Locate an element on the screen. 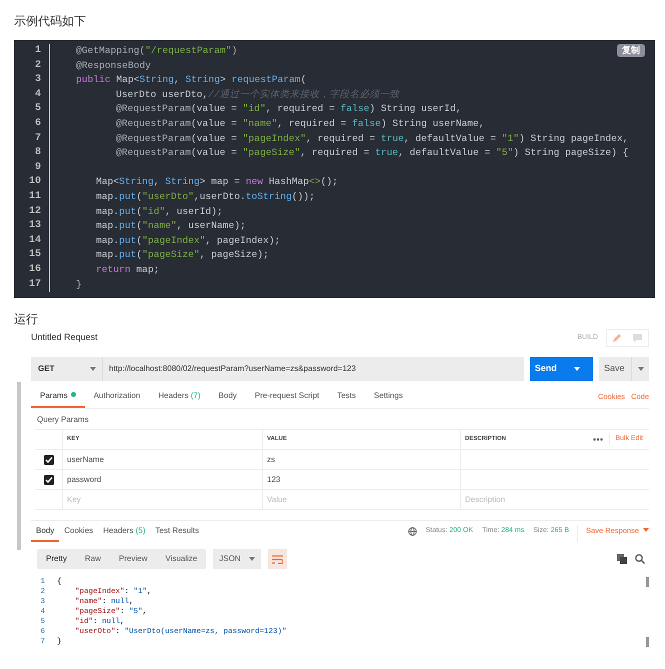  line-number: 3 is located at coordinates (32, 80).